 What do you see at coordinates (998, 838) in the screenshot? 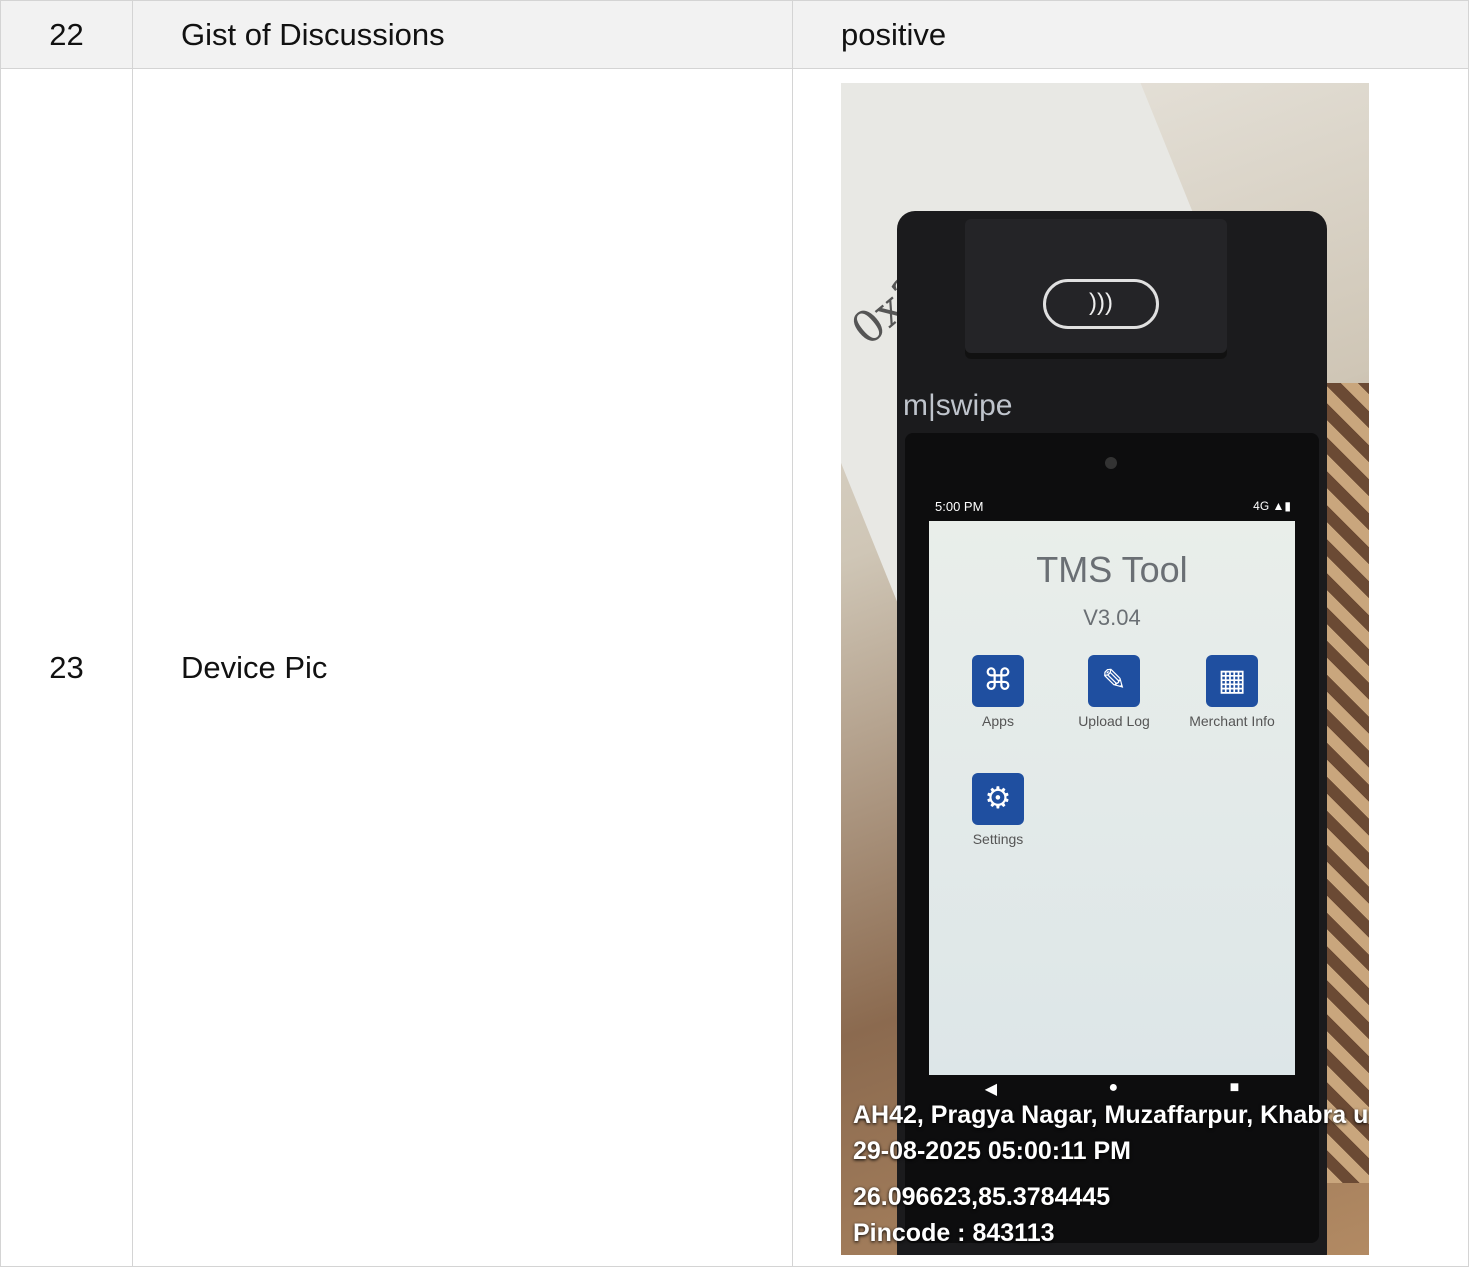
I see `tile-label: Settings` at bounding box center [998, 838].